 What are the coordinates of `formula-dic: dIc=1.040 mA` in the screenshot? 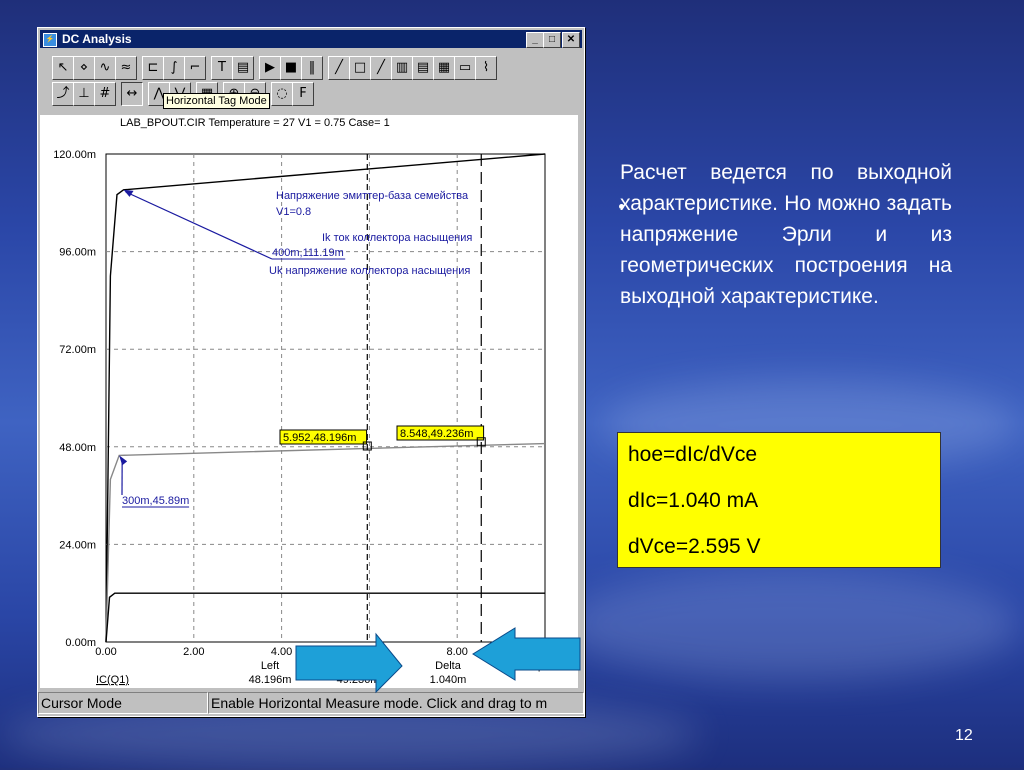 It's located at (693, 501).